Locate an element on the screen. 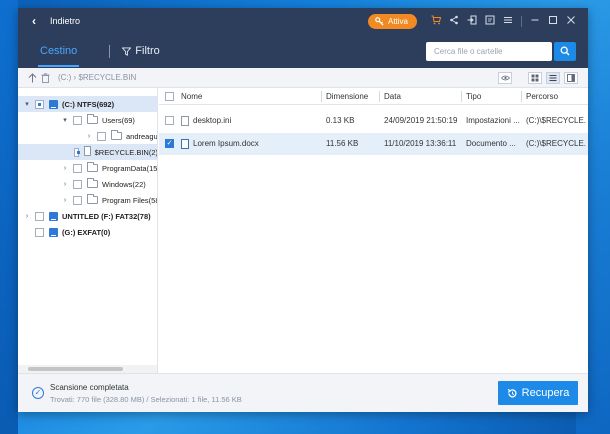 This screenshot has width=610, height=434. tree-horizontal-scrollbar is located at coordinates (87, 369).